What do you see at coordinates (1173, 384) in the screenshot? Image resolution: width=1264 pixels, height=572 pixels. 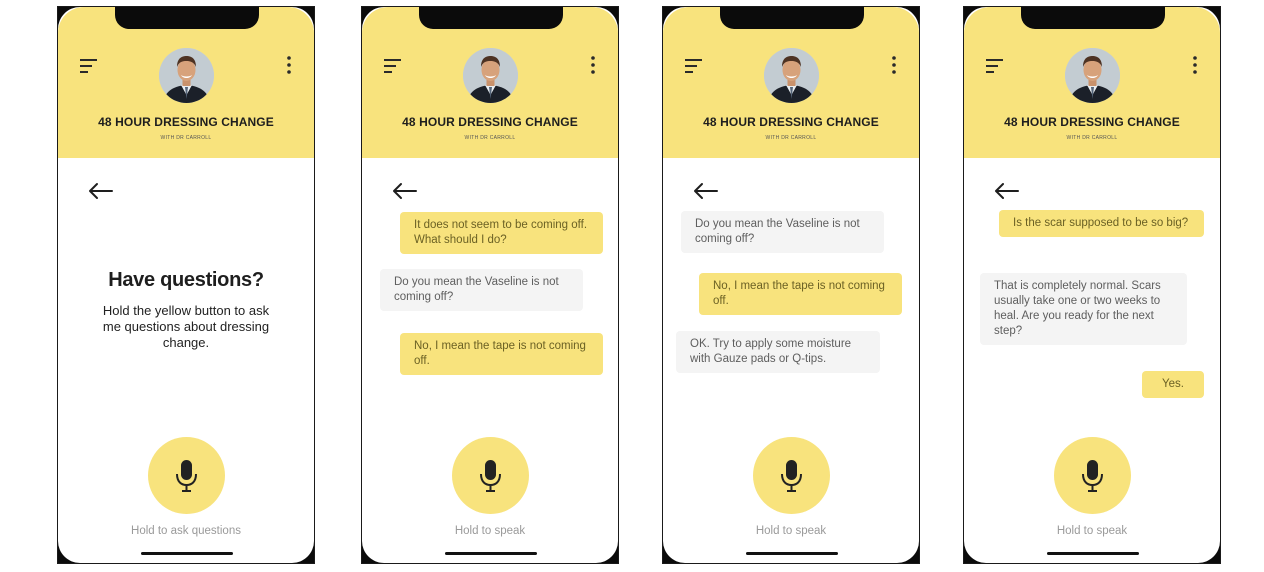 I see `chat-bubble-user: Yes.` at bounding box center [1173, 384].